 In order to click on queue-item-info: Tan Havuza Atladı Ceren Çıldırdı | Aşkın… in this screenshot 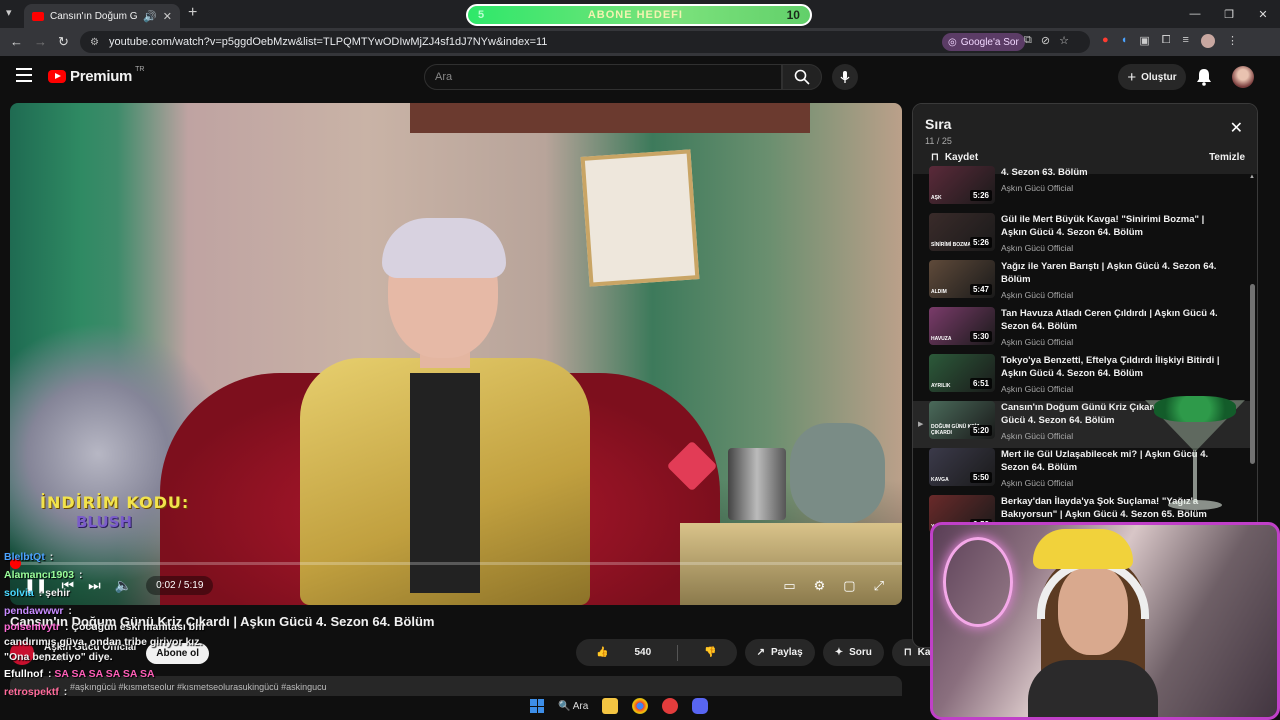, I will do `click(1111, 330)`.